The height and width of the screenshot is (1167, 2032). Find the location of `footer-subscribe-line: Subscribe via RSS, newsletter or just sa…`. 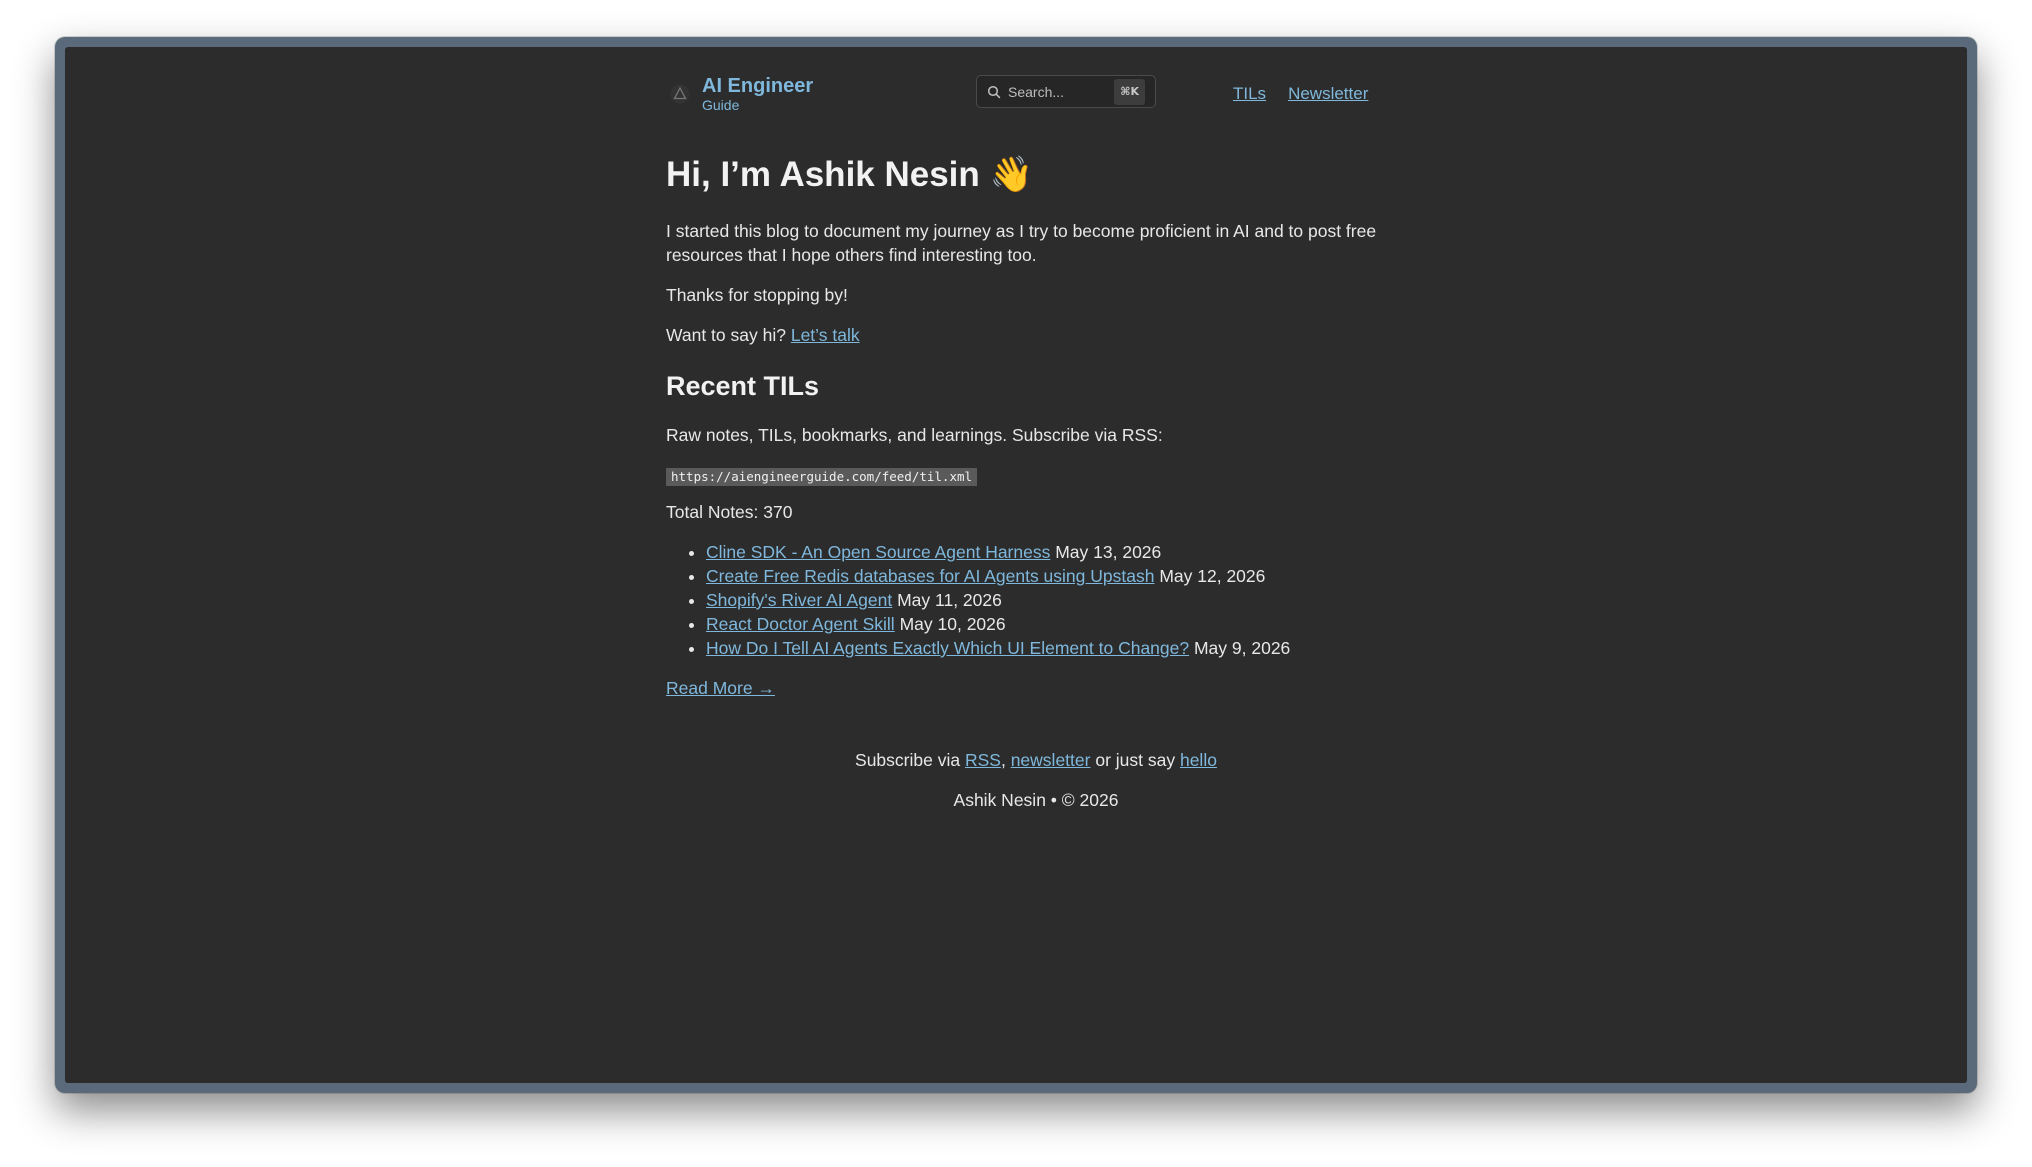

footer-subscribe-line: Subscribe via RSS, newsletter or just sa… is located at coordinates (1036, 760).